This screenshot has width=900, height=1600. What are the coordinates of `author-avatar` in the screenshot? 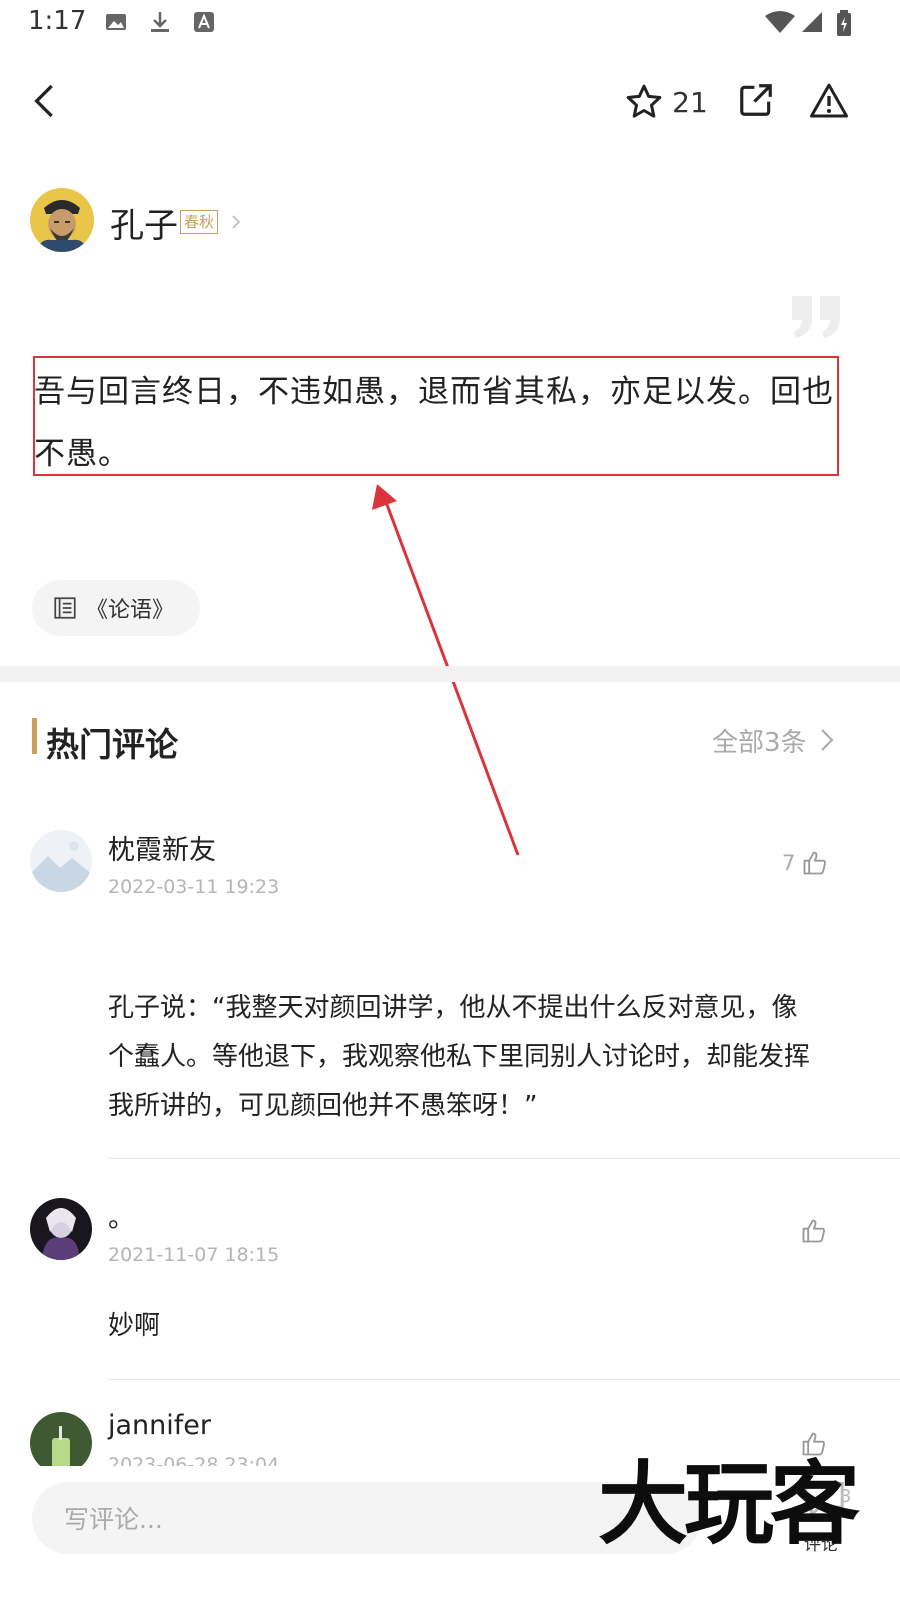 It's located at (62, 220).